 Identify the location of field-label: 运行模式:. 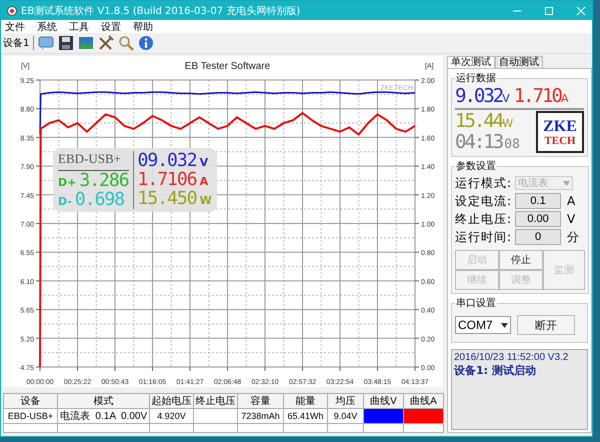
(483, 183).